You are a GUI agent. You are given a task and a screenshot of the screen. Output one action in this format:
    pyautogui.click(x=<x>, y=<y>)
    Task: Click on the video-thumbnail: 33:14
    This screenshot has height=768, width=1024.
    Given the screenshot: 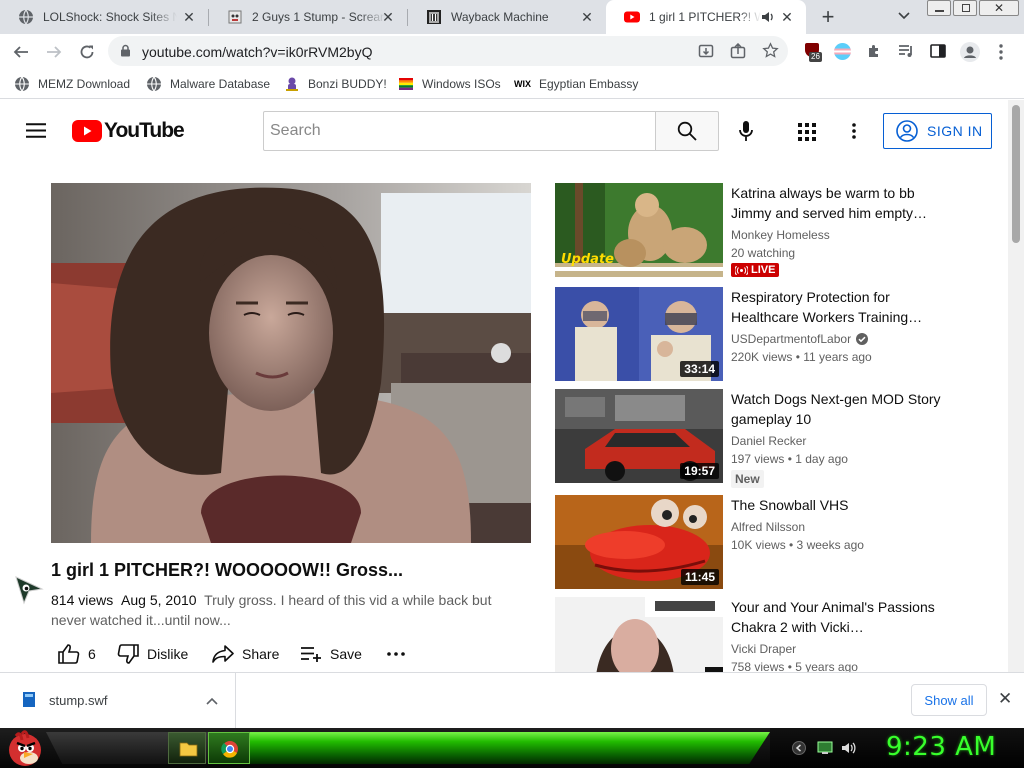 What is the action you would take?
    pyautogui.click(x=639, y=334)
    